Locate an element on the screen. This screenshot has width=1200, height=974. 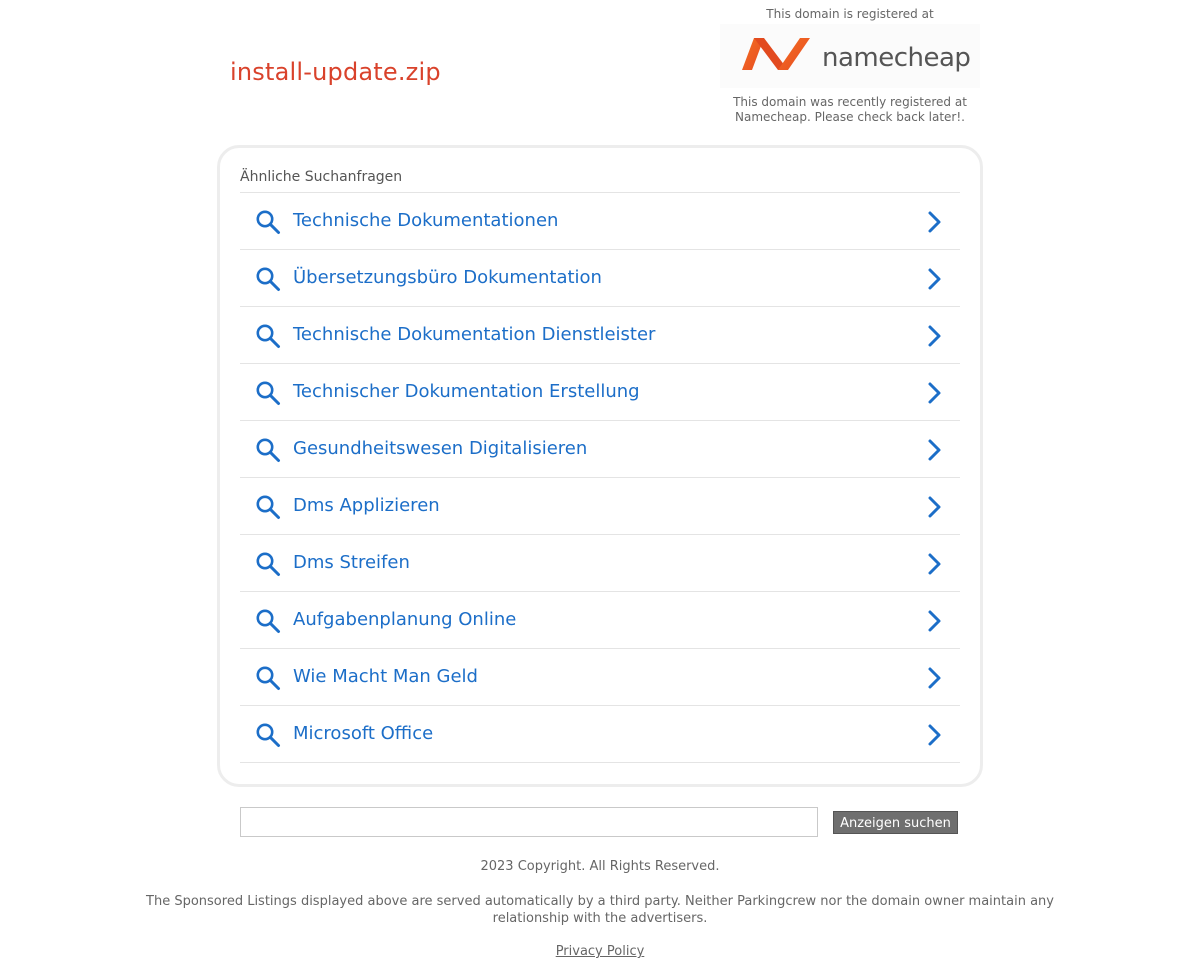
namecheap-logo: namecheap is located at coordinates (850, 56).